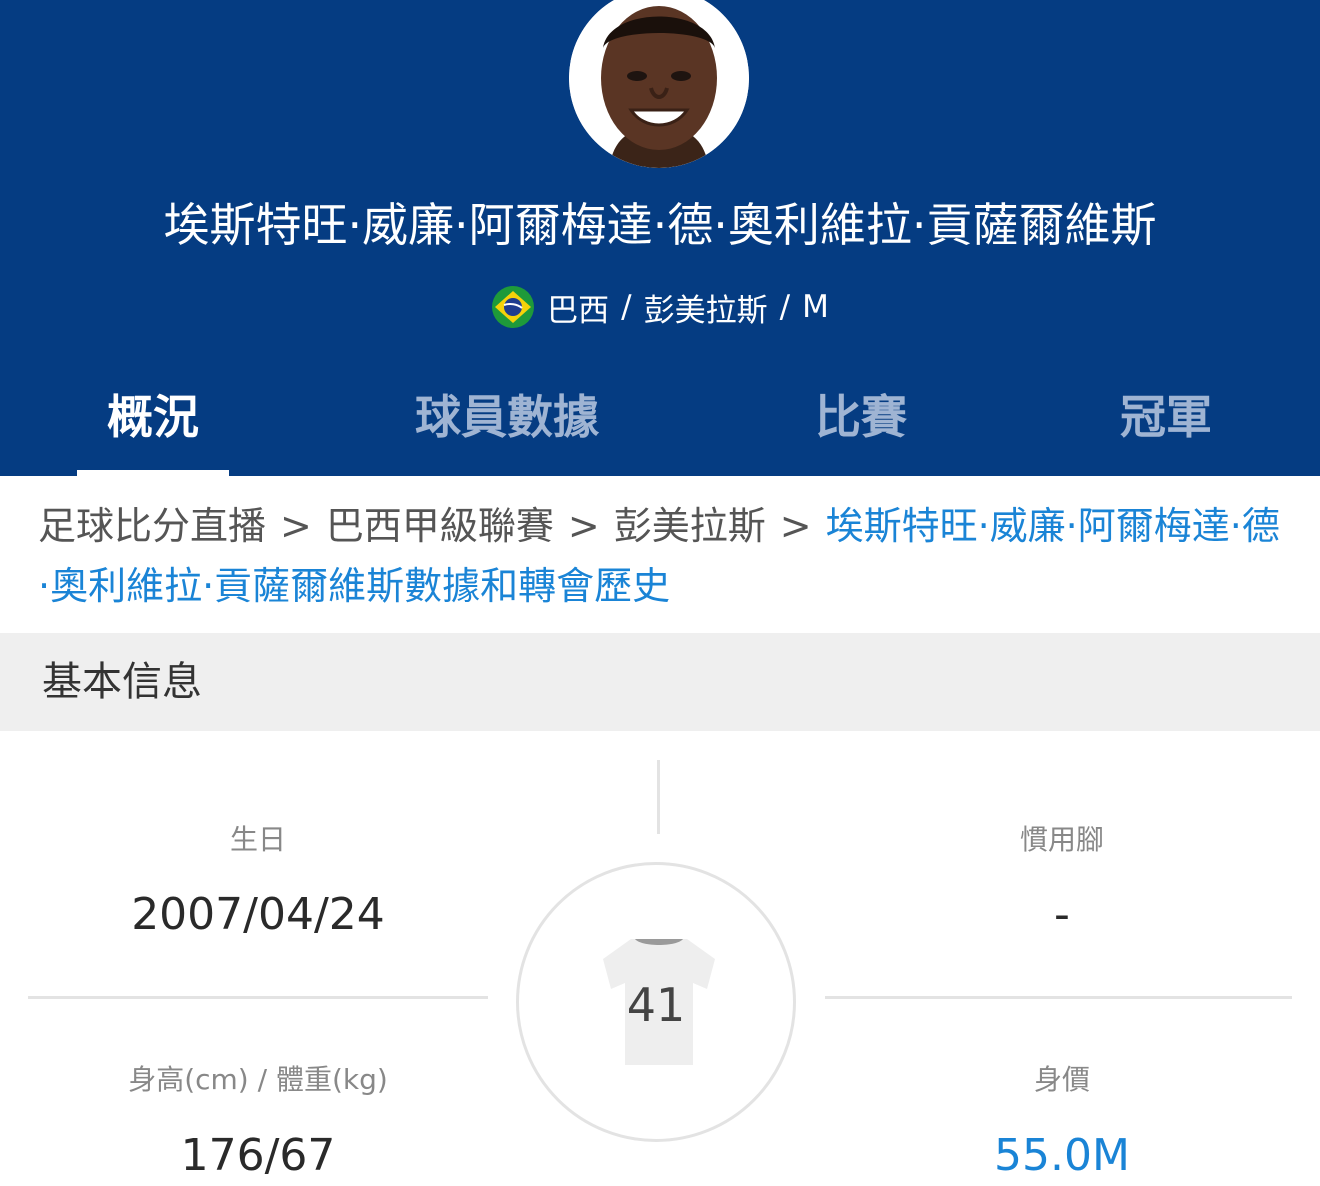  I want to click on shirt-number-badge: 41, so click(656, 1002).